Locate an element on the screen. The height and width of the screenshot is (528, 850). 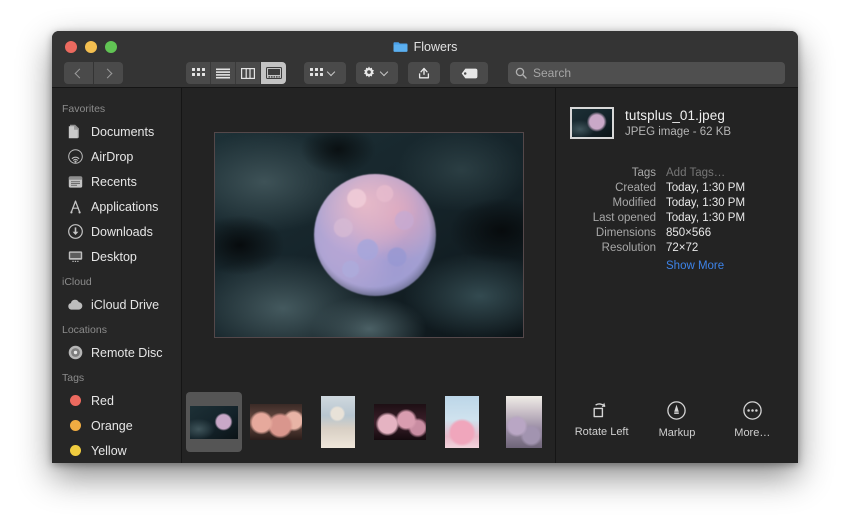
sidebar-header-favorites: Favorites is located at coordinates (84, 109).